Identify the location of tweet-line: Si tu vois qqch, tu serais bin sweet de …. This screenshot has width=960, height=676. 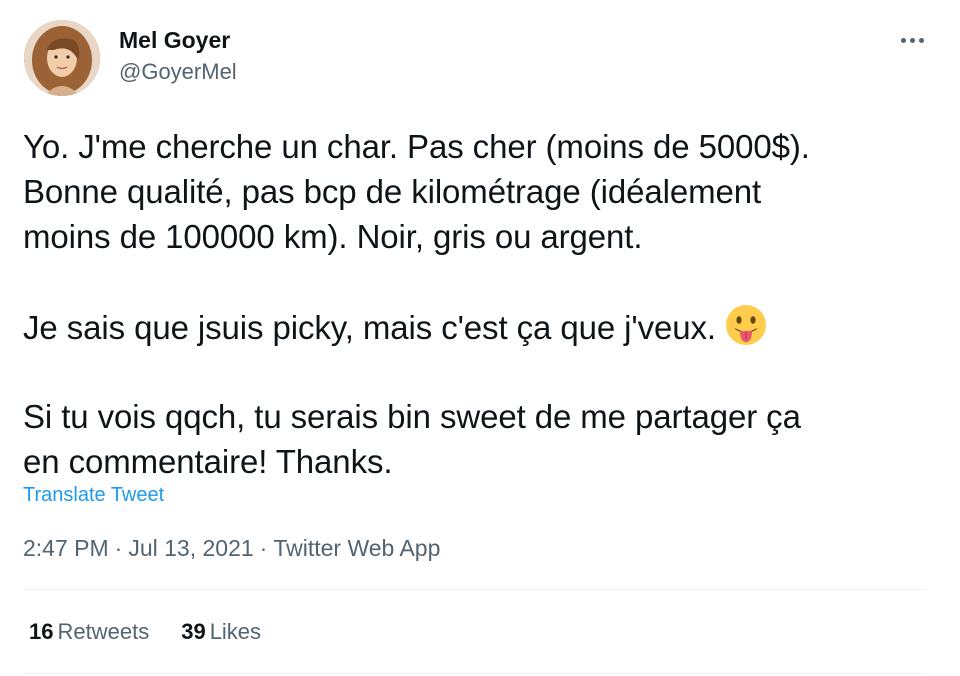
(412, 416).